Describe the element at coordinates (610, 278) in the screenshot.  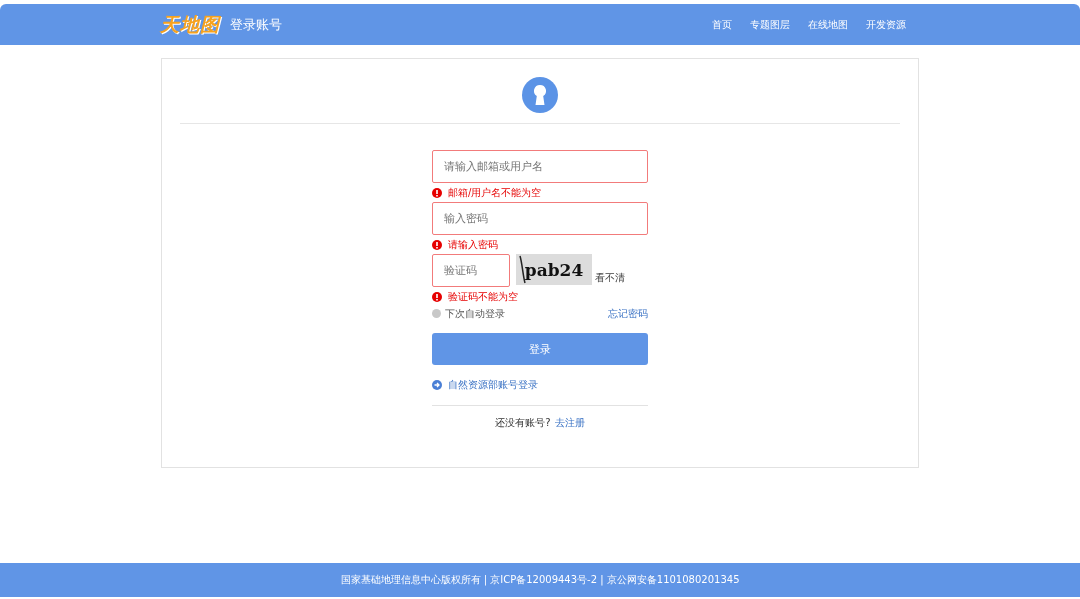
I see `refresh-captcha-link: 看不清` at that location.